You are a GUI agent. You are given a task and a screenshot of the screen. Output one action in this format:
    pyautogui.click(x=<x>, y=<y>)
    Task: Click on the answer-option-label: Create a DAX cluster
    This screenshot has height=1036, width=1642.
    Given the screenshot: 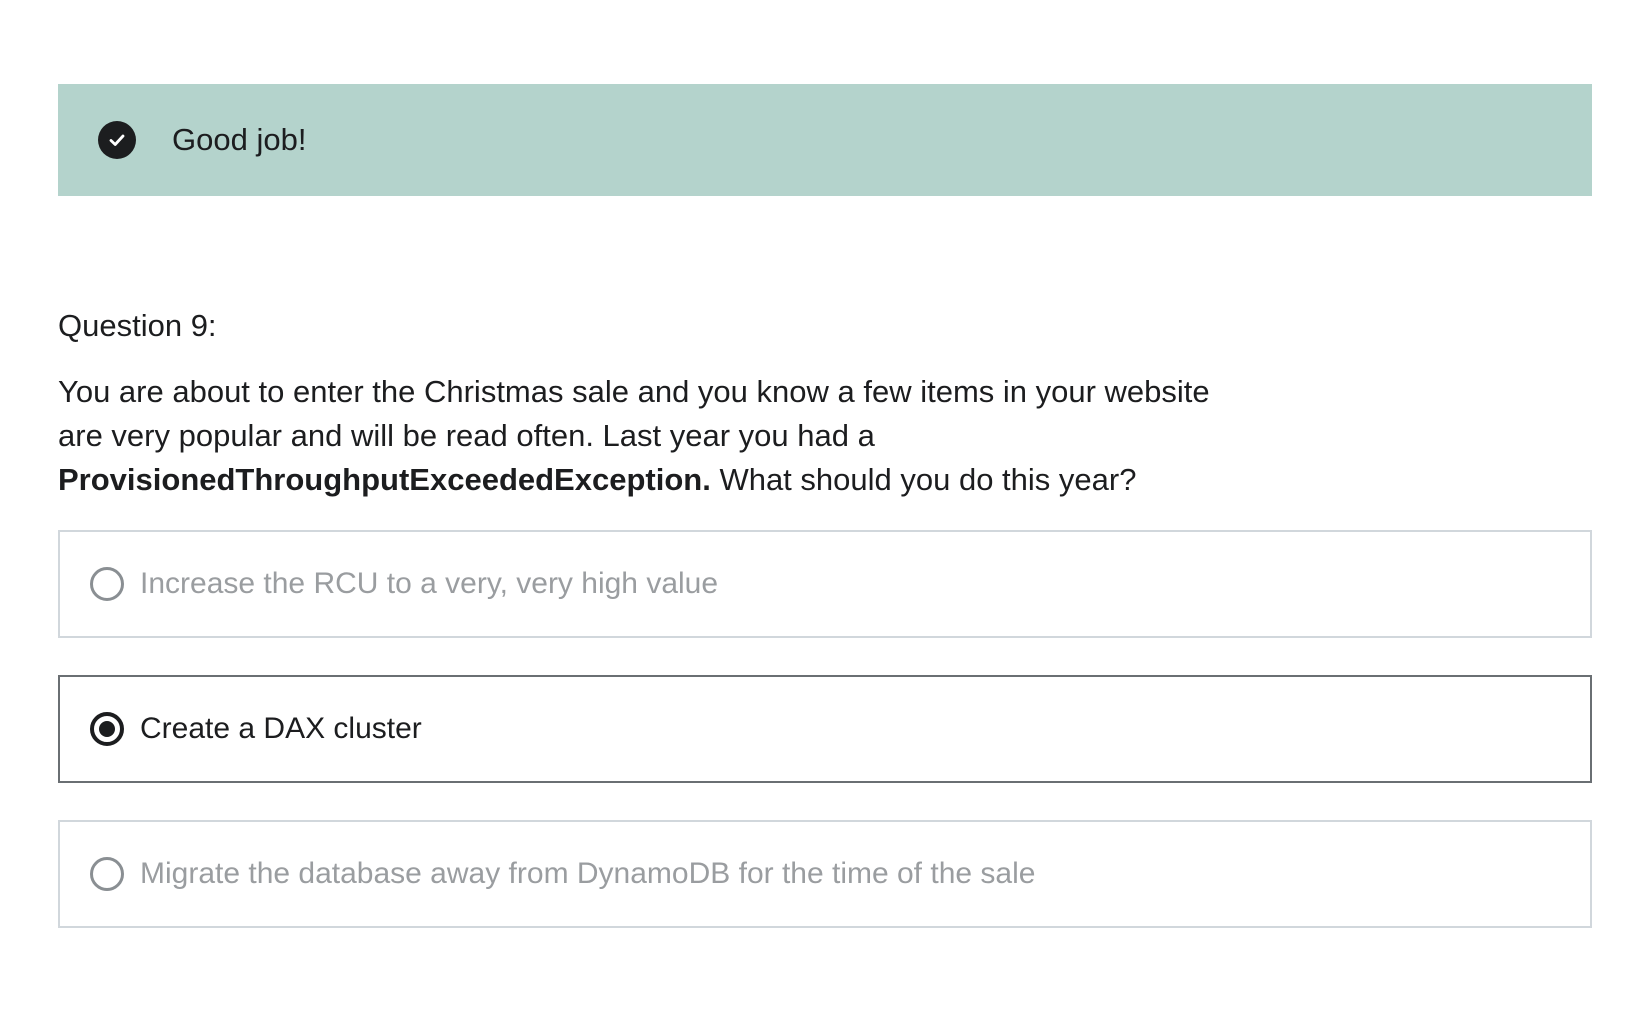 What is the action you would take?
    pyautogui.click(x=281, y=728)
    